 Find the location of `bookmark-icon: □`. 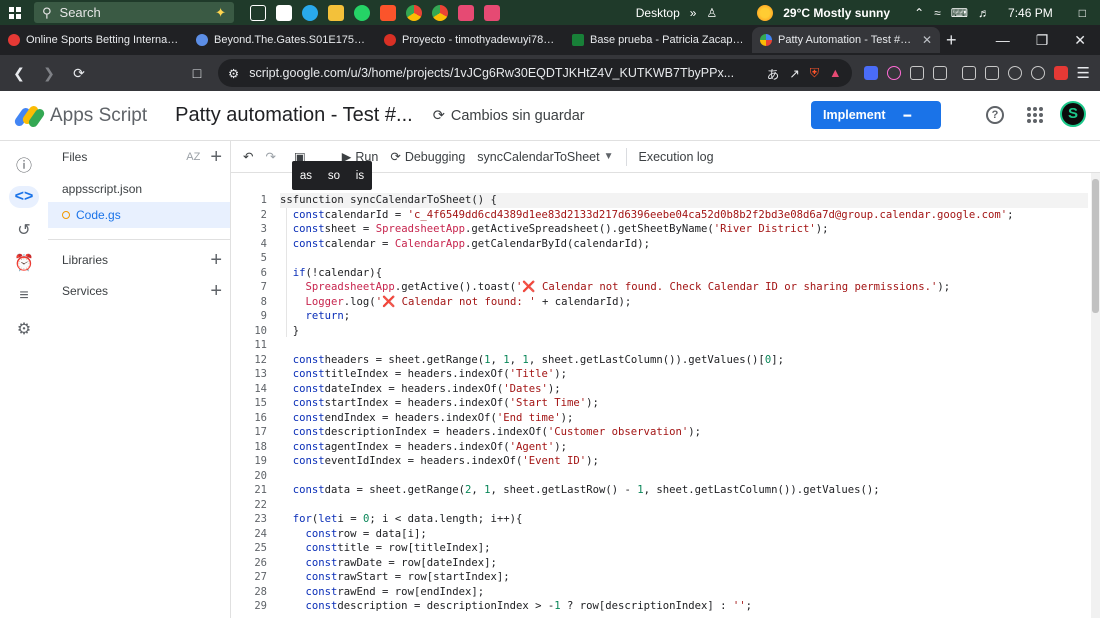

bookmark-icon: □ is located at coordinates (197, 73).